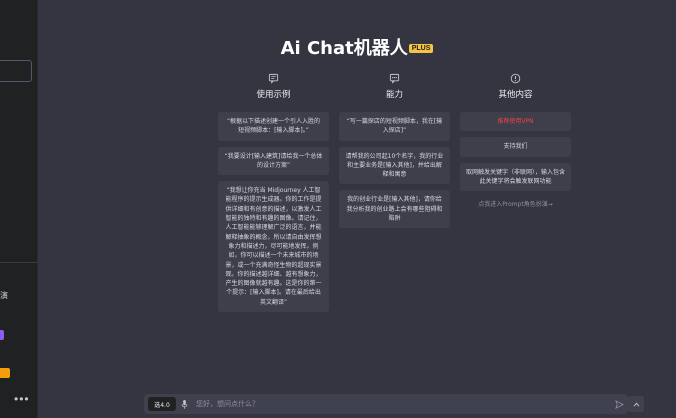 The height and width of the screenshot is (418, 676). I want to click on sidebar: 演 •••, so click(19, 209).